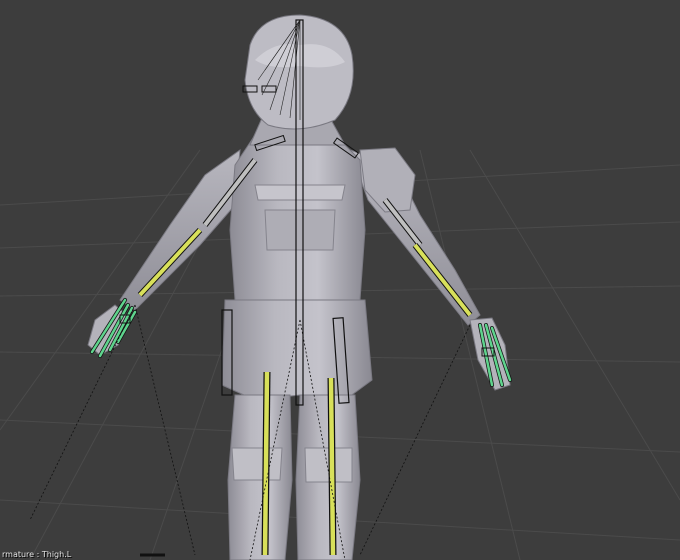 Image resolution: width=680 pixels, height=560 pixels. I want to click on thigh-bone-right, so click(332, 466).